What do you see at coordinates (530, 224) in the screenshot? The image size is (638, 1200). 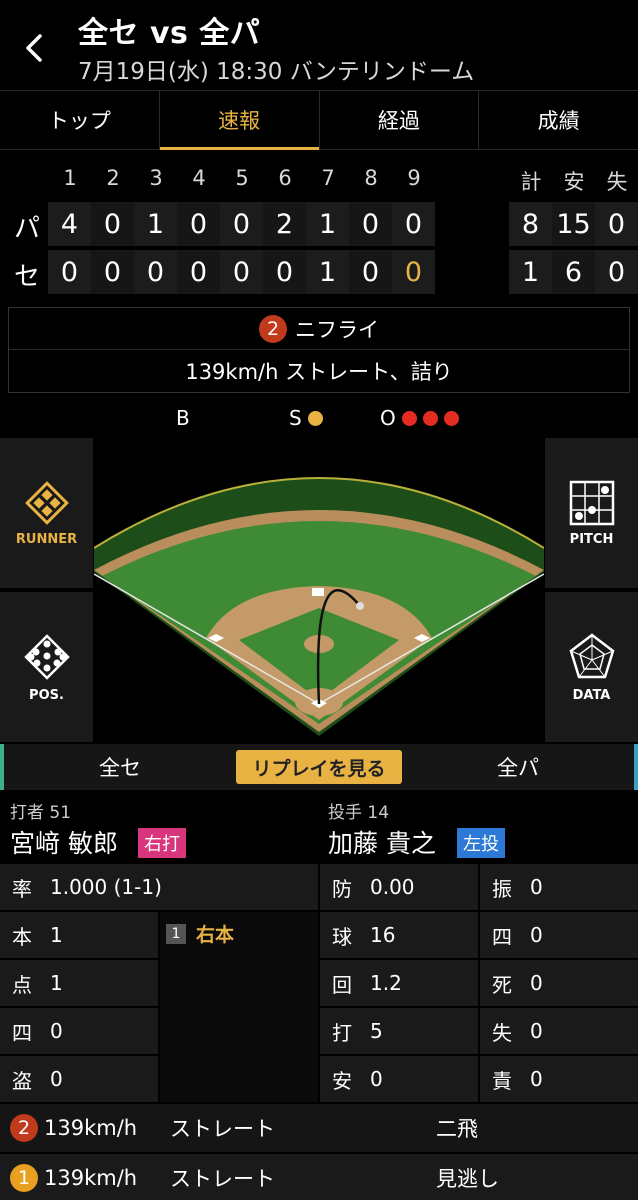 I see `total-runs: 8` at bounding box center [530, 224].